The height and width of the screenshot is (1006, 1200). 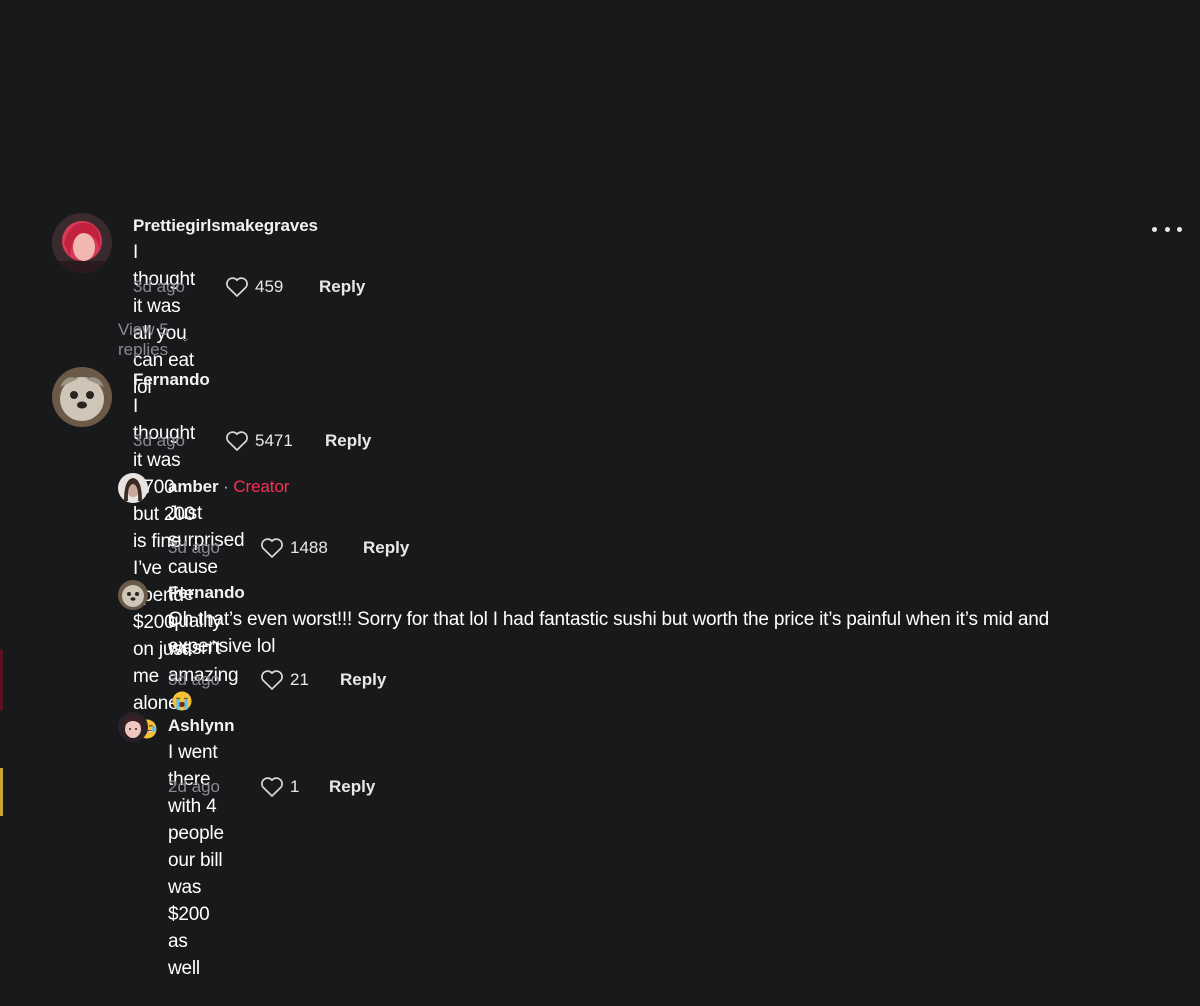 What do you see at coordinates (309, 547) in the screenshot?
I see `like-count: 1488` at bounding box center [309, 547].